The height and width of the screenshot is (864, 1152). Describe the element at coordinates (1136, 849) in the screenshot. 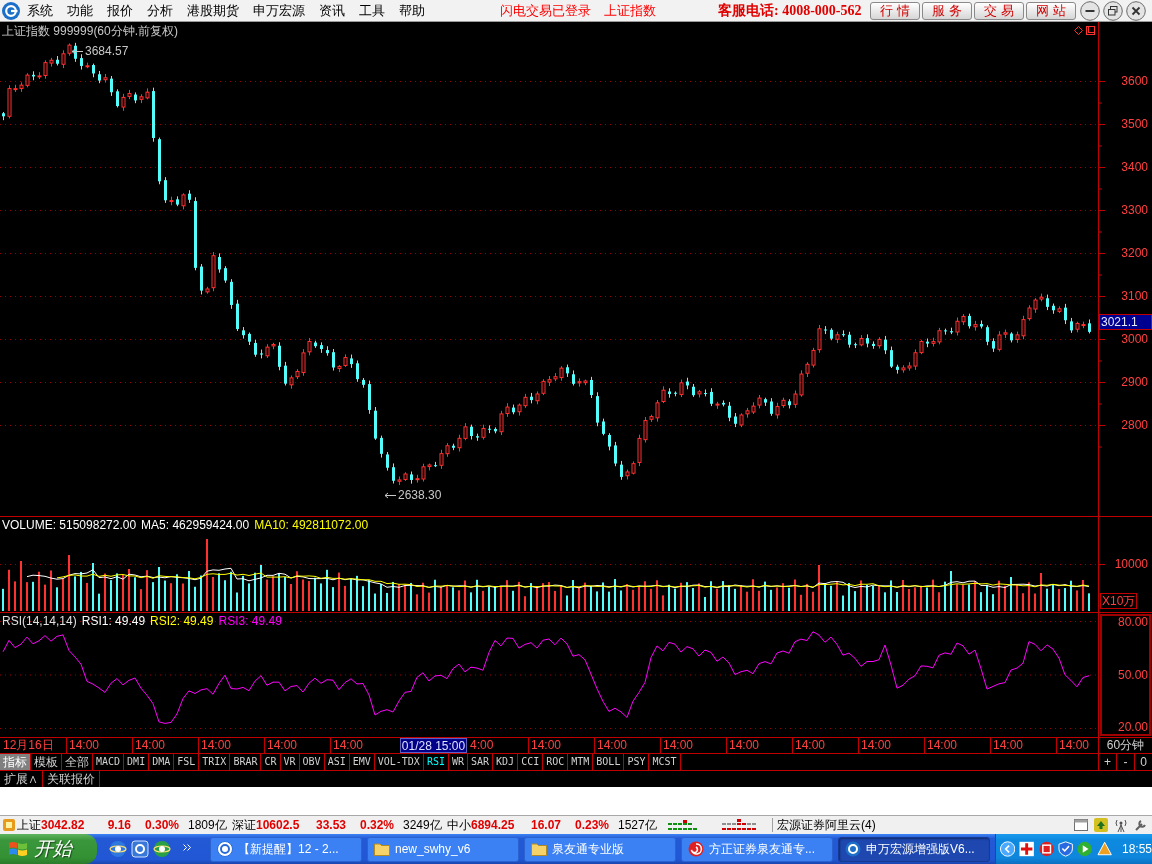

I see `clock-text: 18:55` at that location.